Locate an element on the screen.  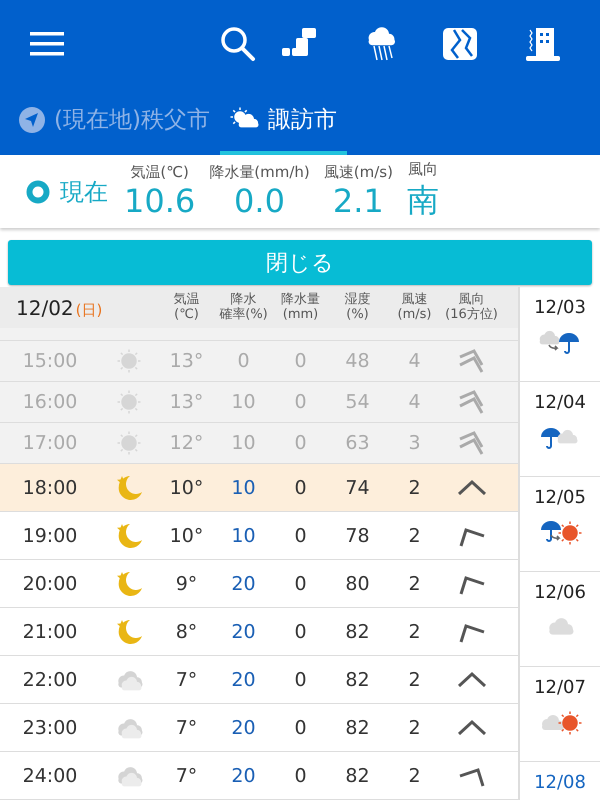
column-header: 気温 (℃) is located at coordinates (186, 307).